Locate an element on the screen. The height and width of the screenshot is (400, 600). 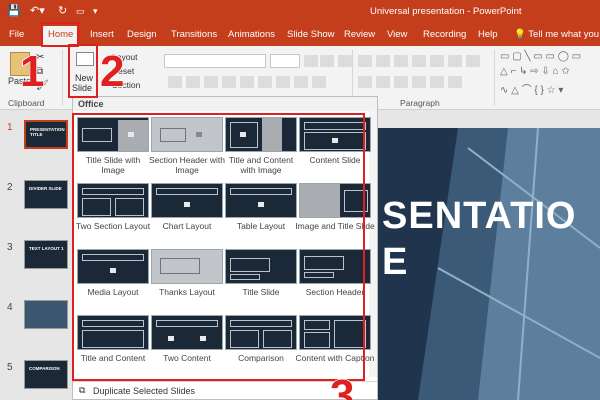
gallery-header: Office is located at coordinates (225, 104).